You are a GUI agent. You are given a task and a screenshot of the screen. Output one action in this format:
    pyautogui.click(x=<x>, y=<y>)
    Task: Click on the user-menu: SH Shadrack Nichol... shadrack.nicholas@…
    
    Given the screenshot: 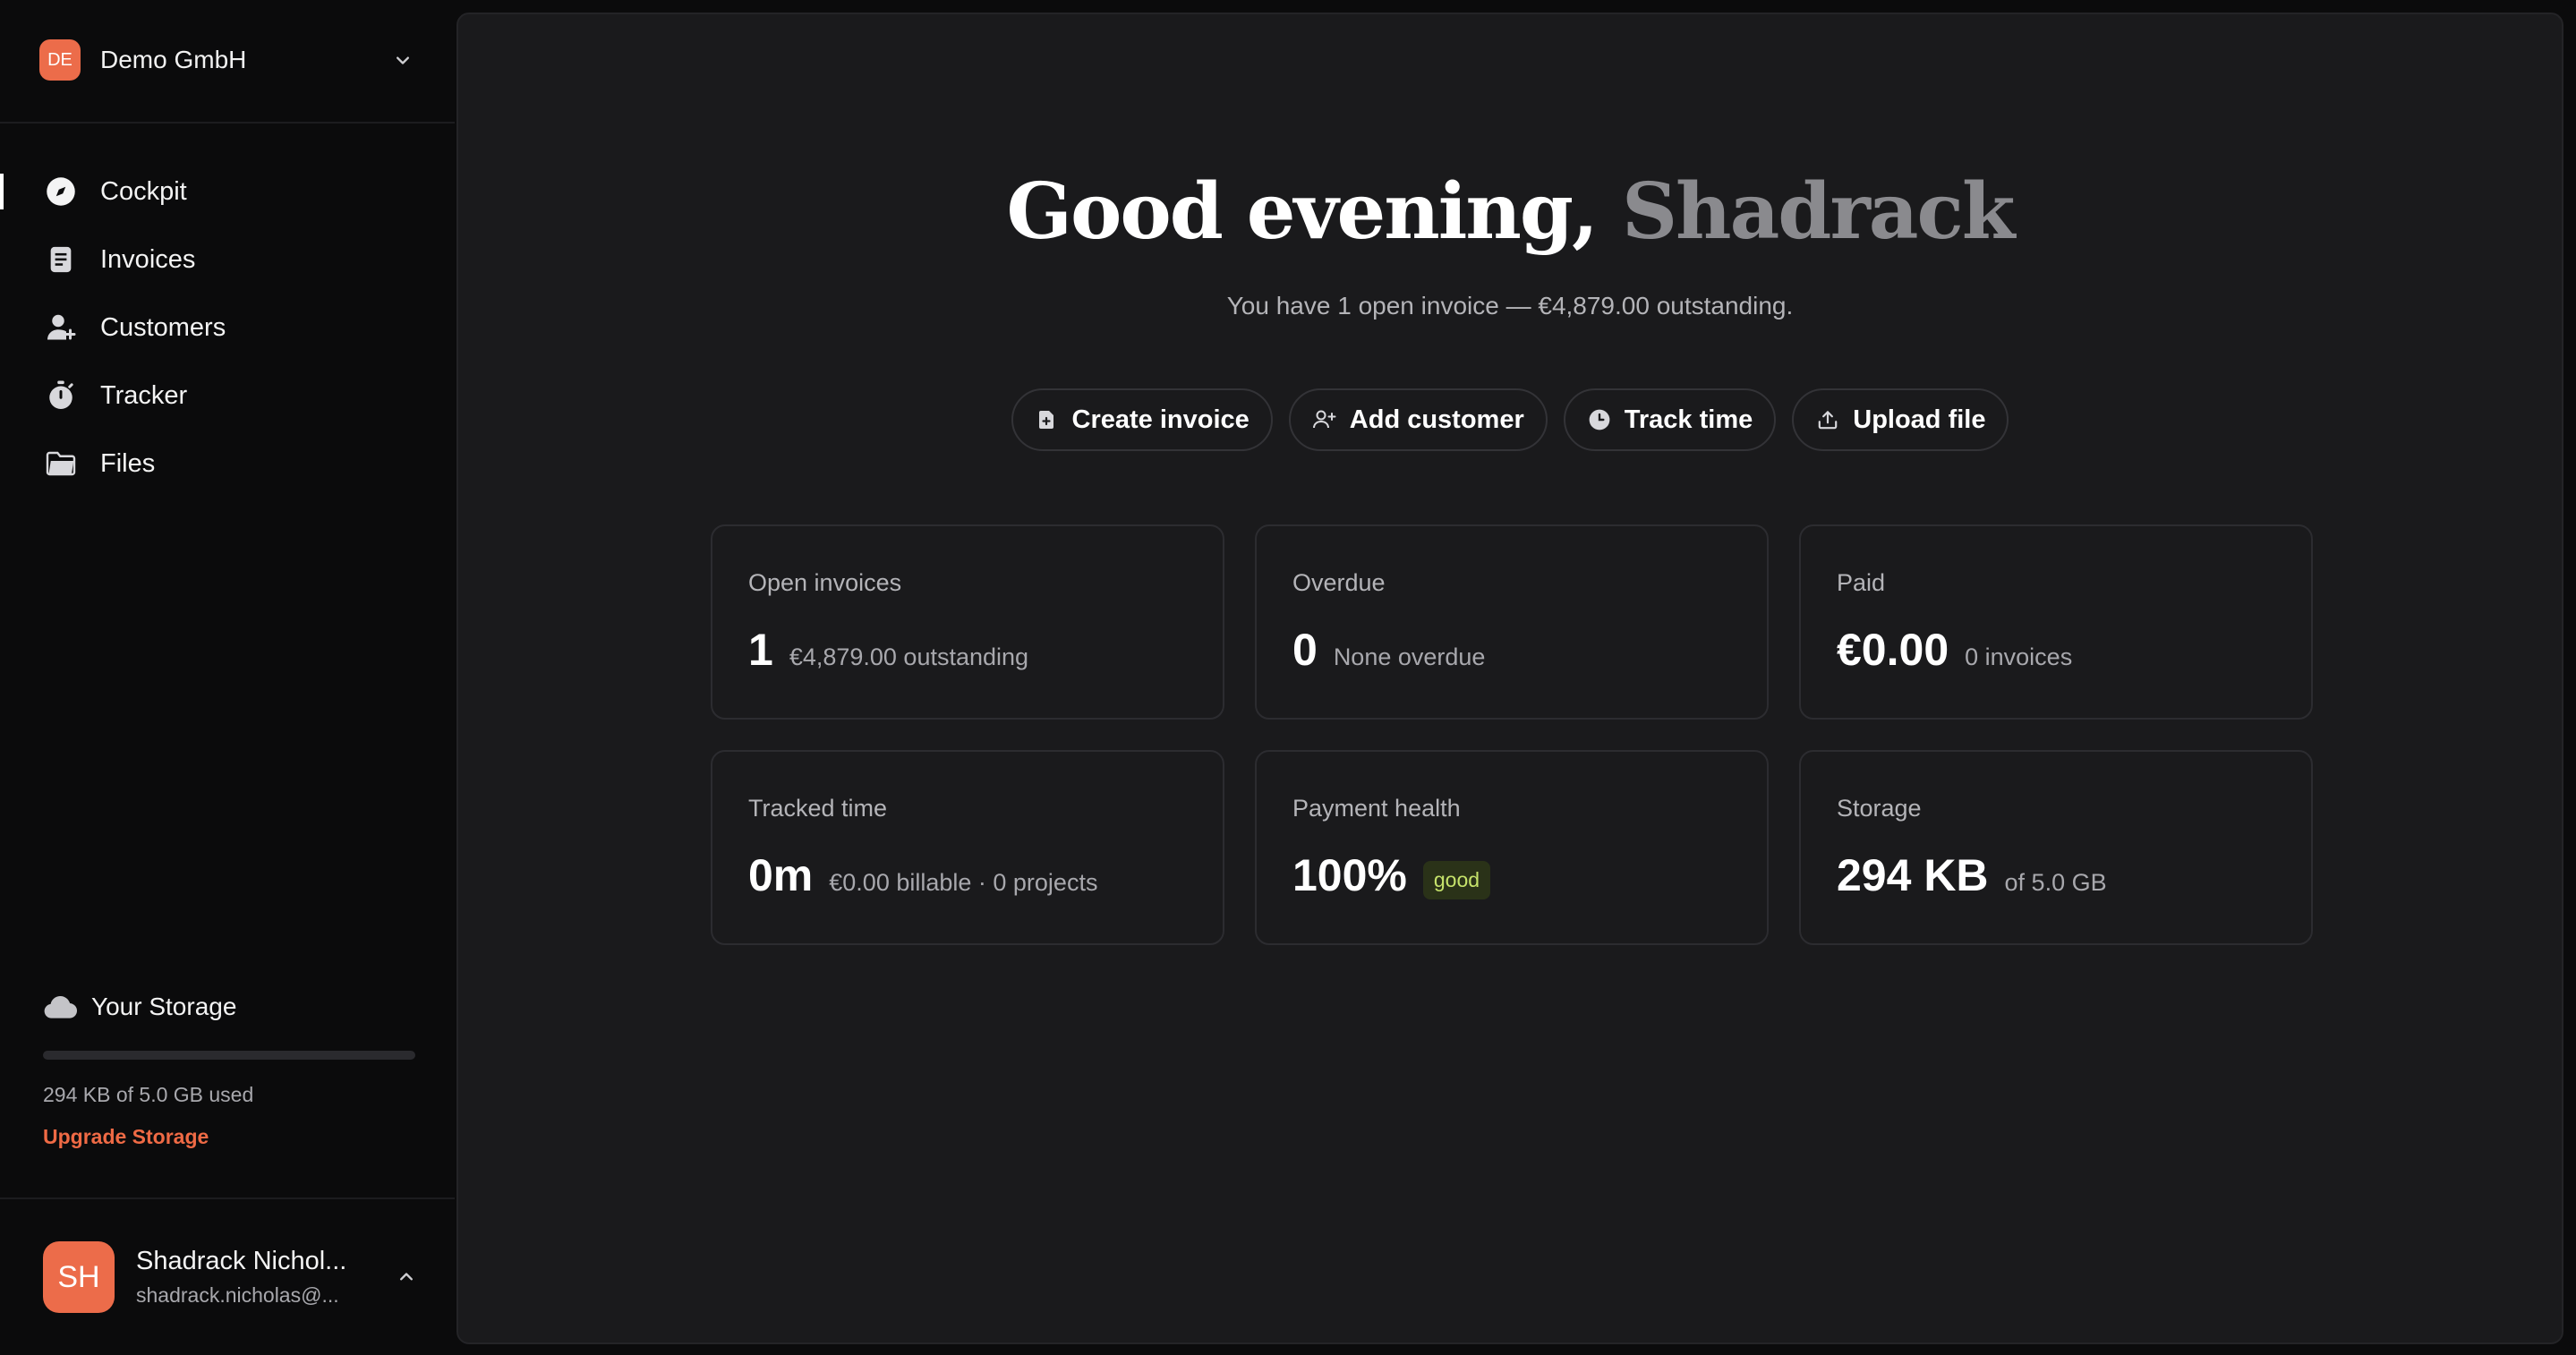 What is the action you would take?
    pyautogui.click(x=231, y=1277)
    